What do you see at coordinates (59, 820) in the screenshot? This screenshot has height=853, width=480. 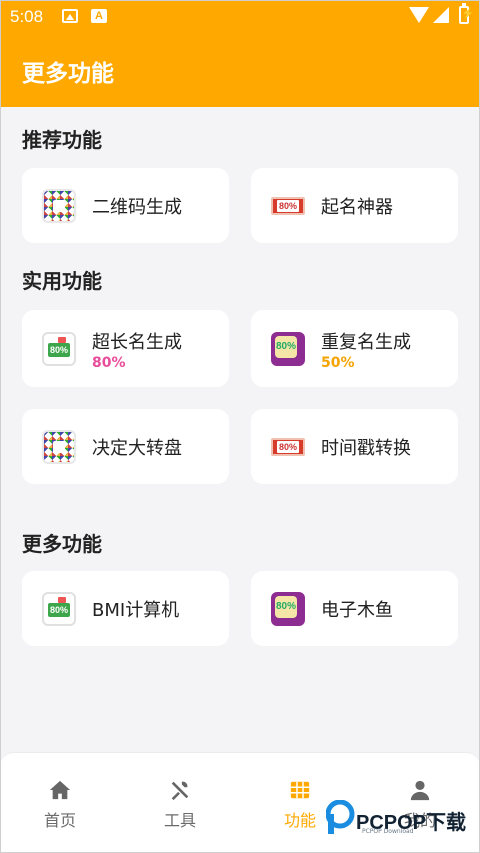 I see `nav-label: 首页` at bounding box center [59, 820].